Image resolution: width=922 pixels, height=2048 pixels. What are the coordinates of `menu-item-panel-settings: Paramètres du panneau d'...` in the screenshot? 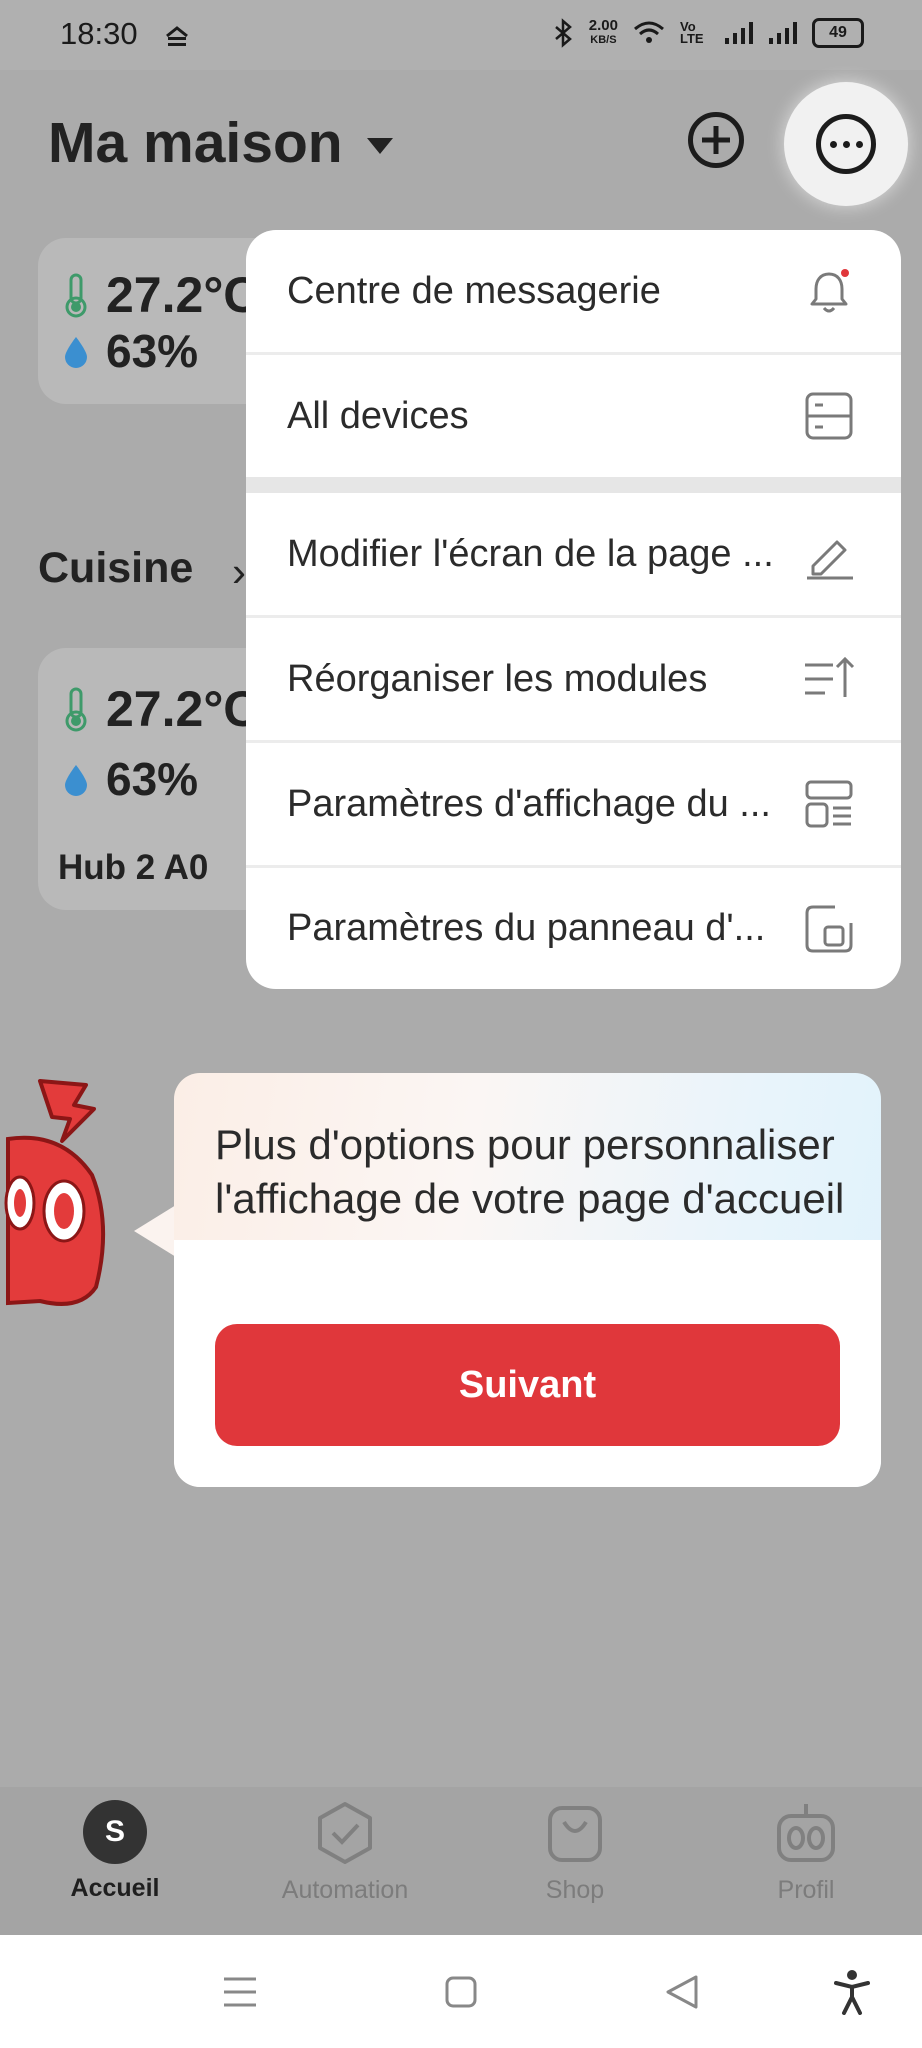 It's located at (573, 928).